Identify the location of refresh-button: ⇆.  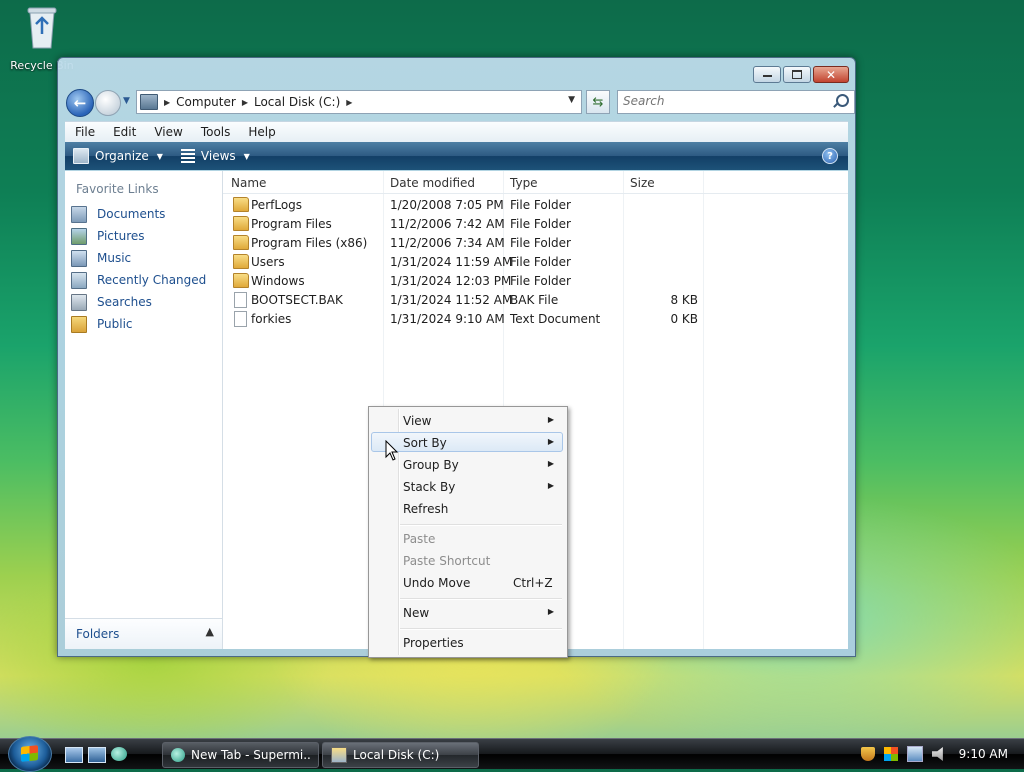
(598, 102).